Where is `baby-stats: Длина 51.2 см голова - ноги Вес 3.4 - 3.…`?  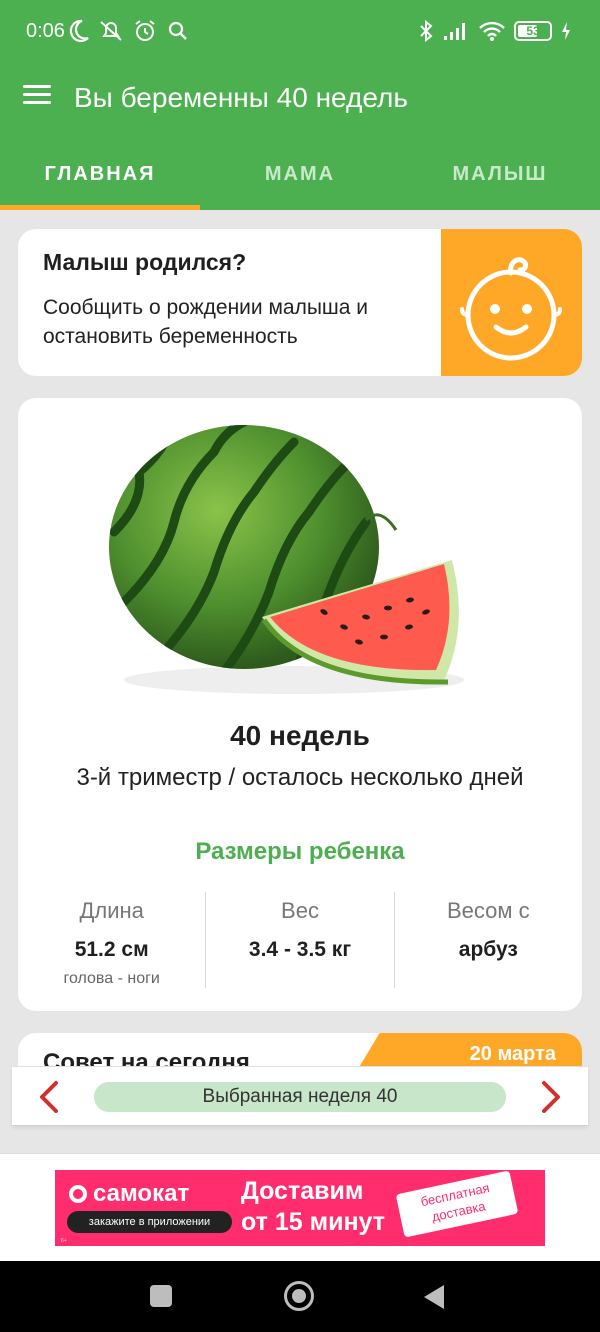 baby-stats: Длина 51.2 см голова - ноги Вес 3.4 - 3.… is located at coordinates (300, 940).